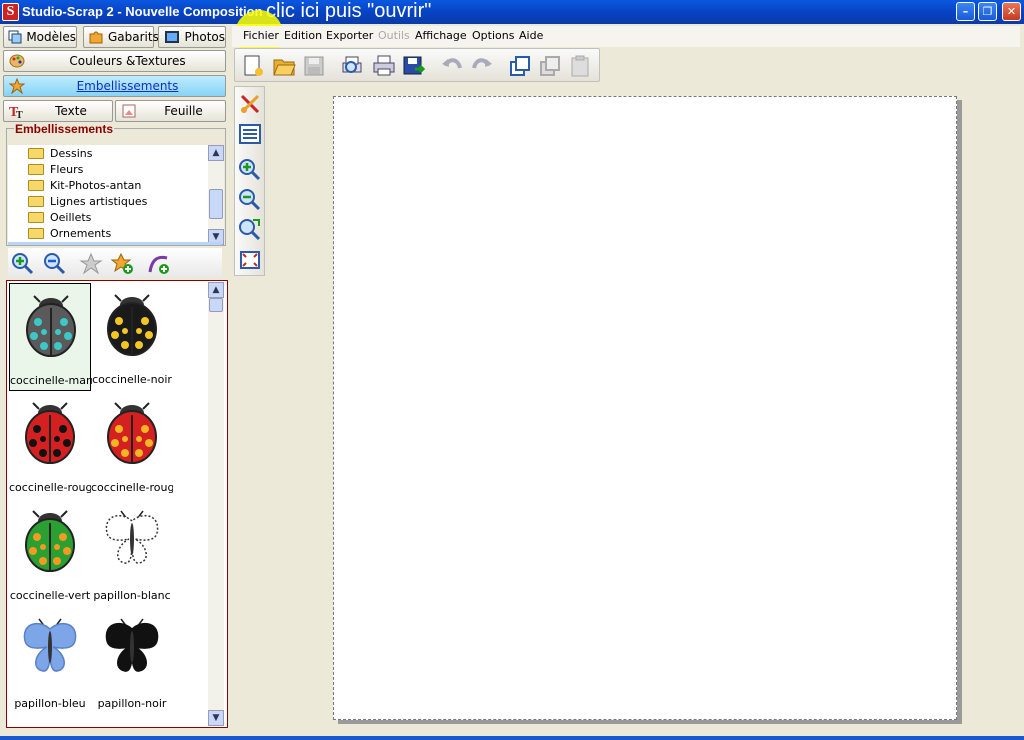 Image resolution: width=1024 pixels, height=740 pixels. Describe the element at coordinates (17, 86) in the screenshot. I see `star-icon` at that location.